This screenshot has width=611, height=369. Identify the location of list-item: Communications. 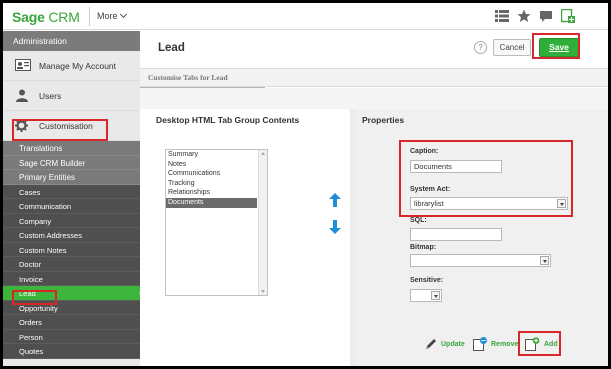
(216, 174).